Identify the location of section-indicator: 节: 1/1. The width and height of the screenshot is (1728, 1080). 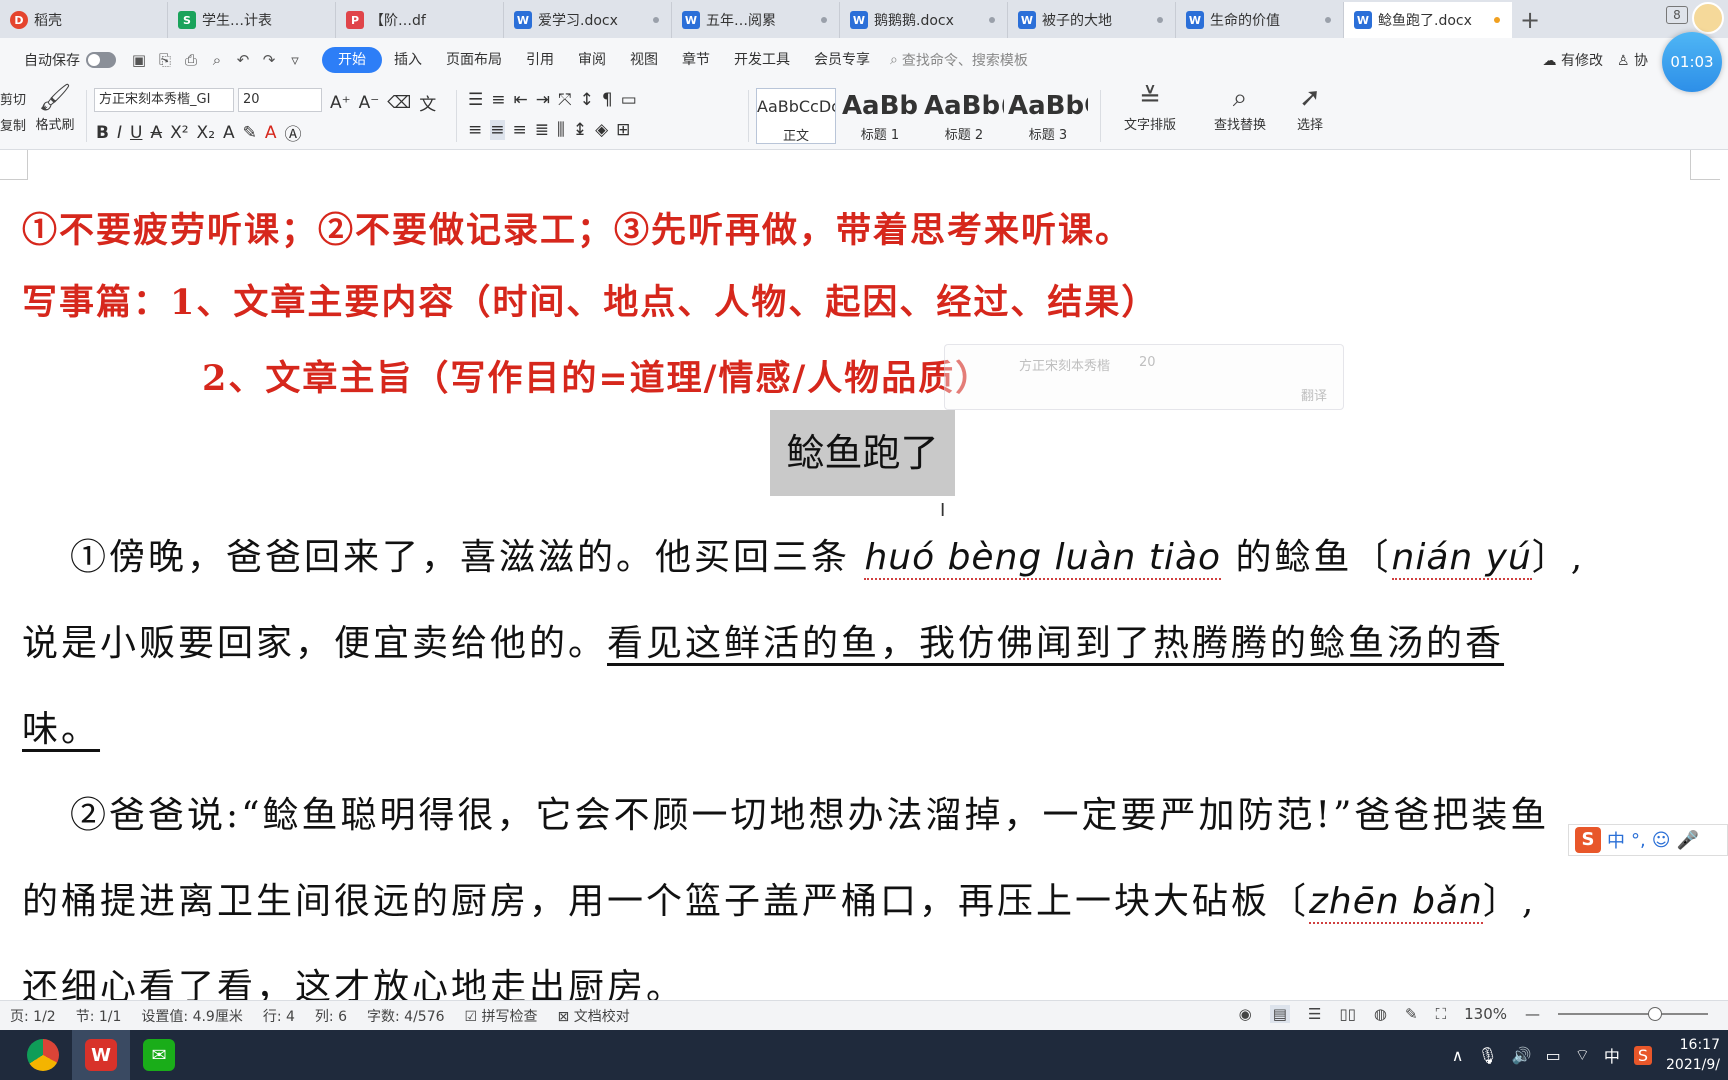
(99, 1016).